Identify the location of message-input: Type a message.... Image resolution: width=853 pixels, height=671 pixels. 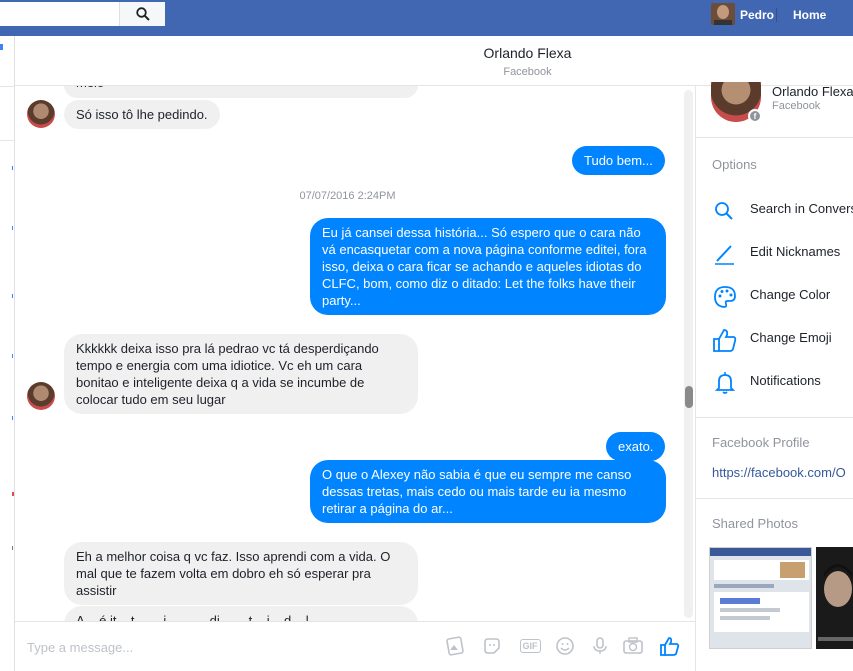
(80, 647).